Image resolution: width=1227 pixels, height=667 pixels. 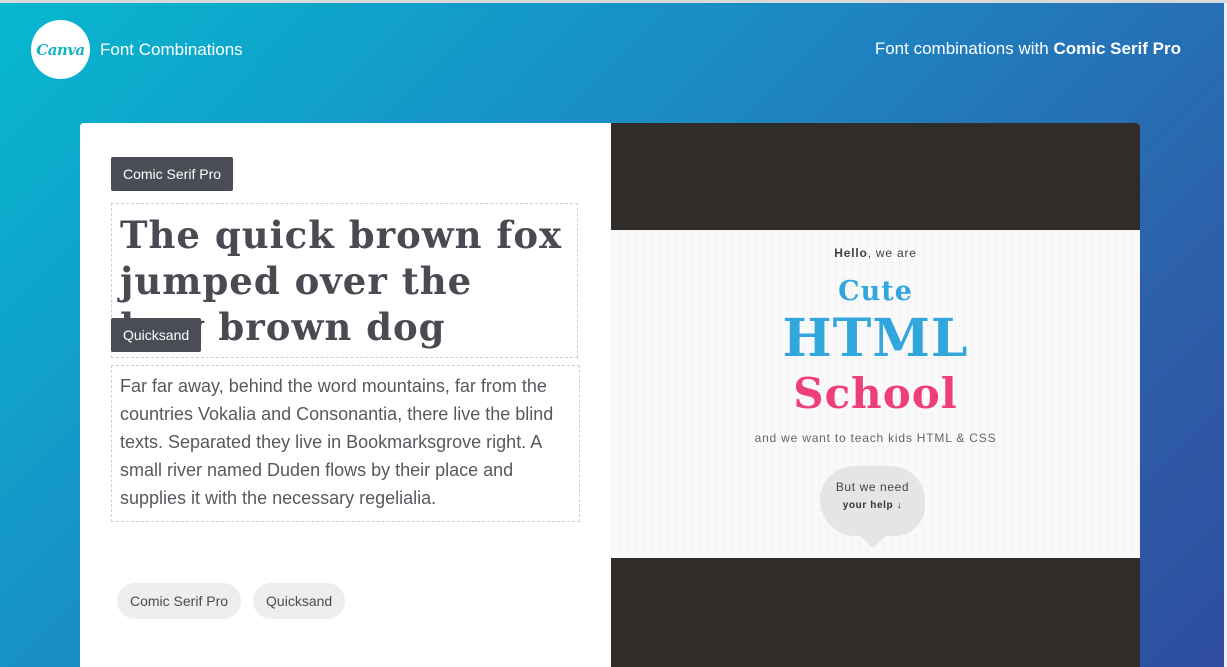 What do you see at coordinates (1117, 48) in the screenshot?
I see `header-font-name: Comic Serif Pro` at bounding box center [1117, 48].